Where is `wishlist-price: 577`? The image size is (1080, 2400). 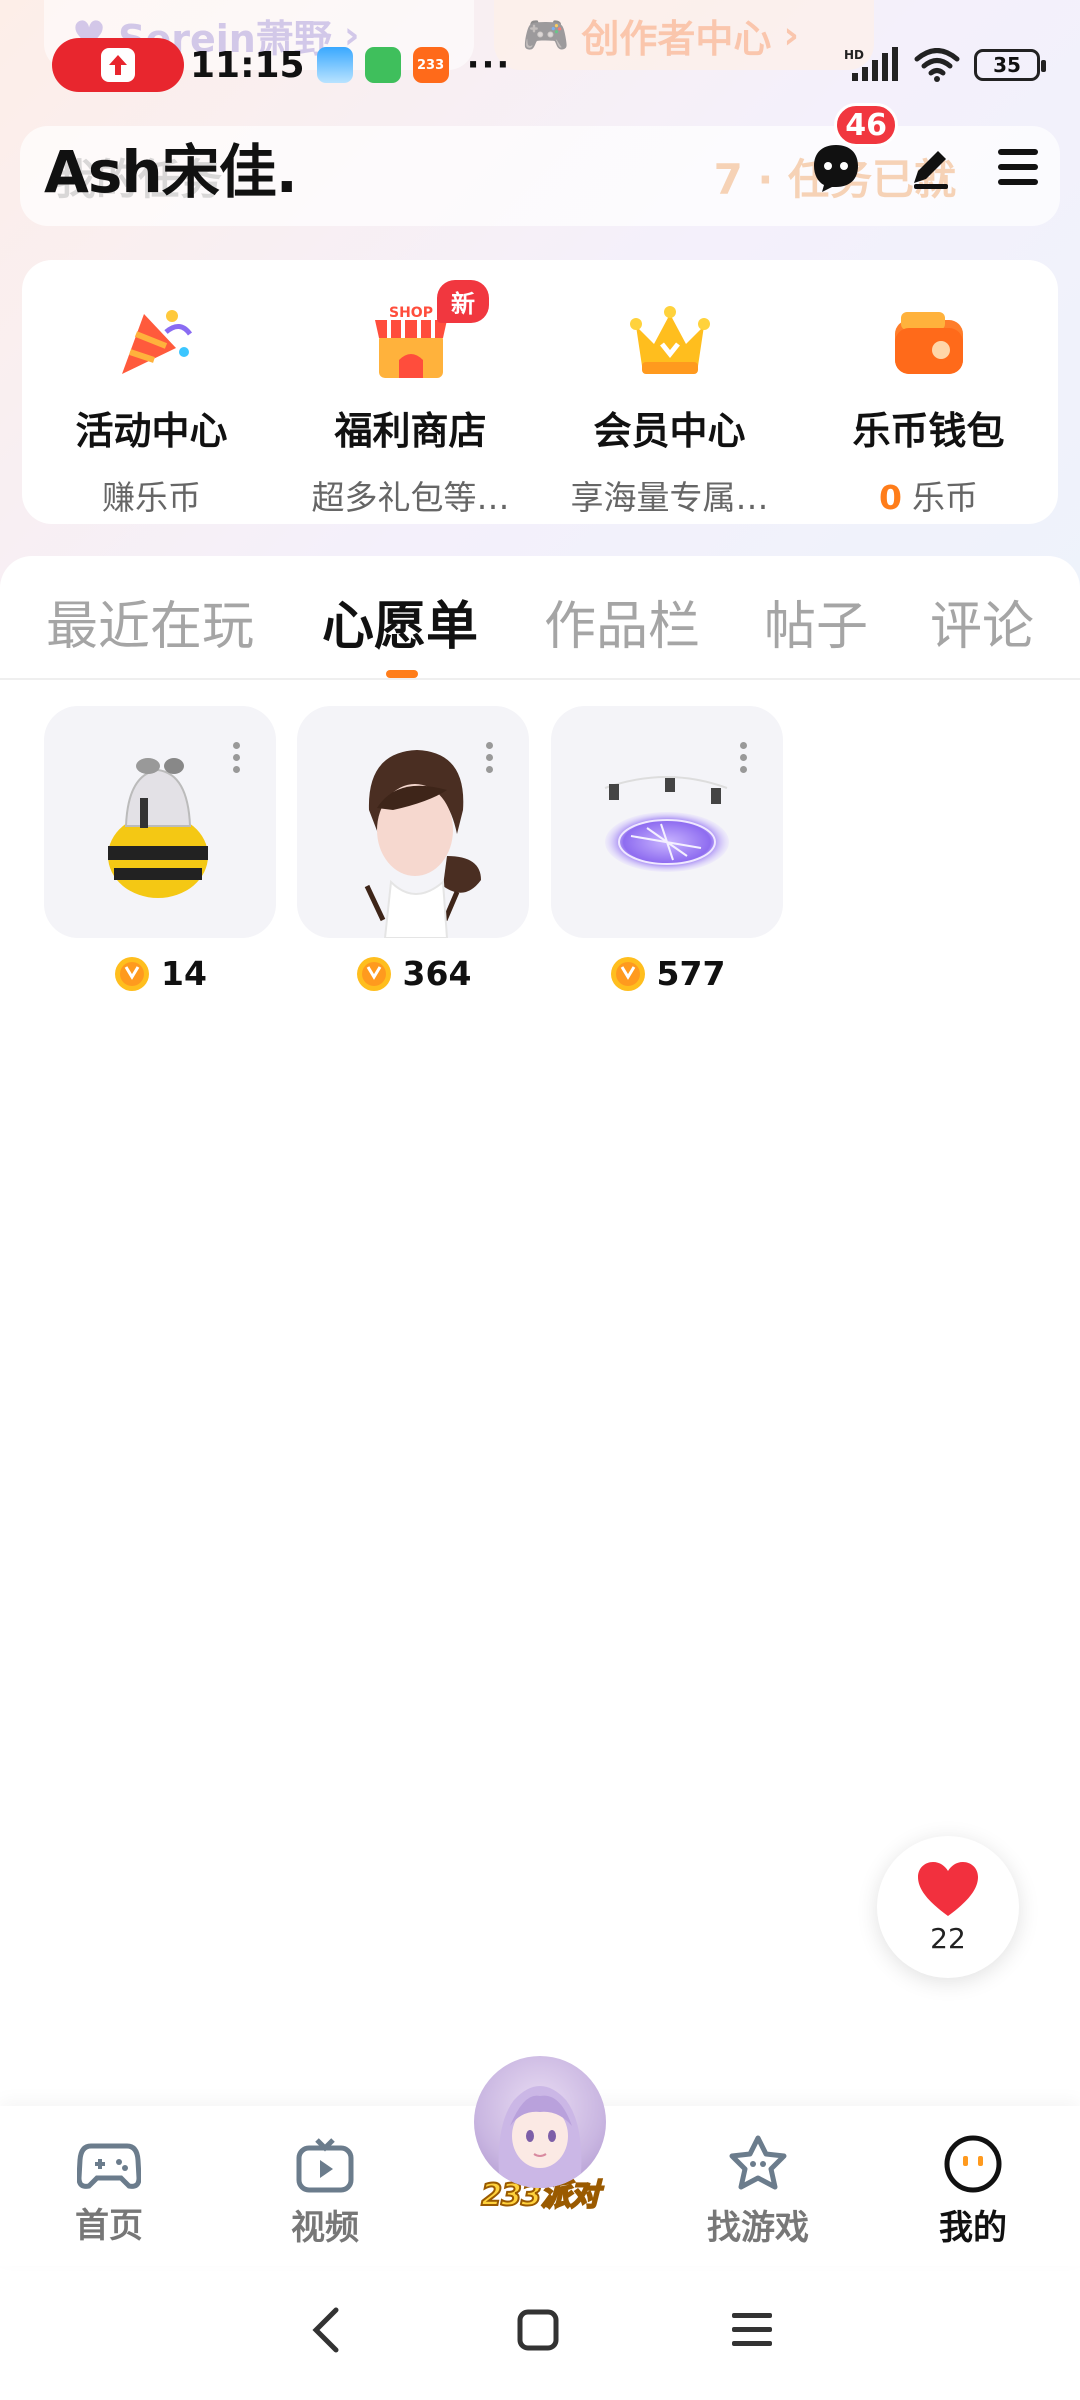
wishlist-price: 577 is located at coordinates (667, 973).